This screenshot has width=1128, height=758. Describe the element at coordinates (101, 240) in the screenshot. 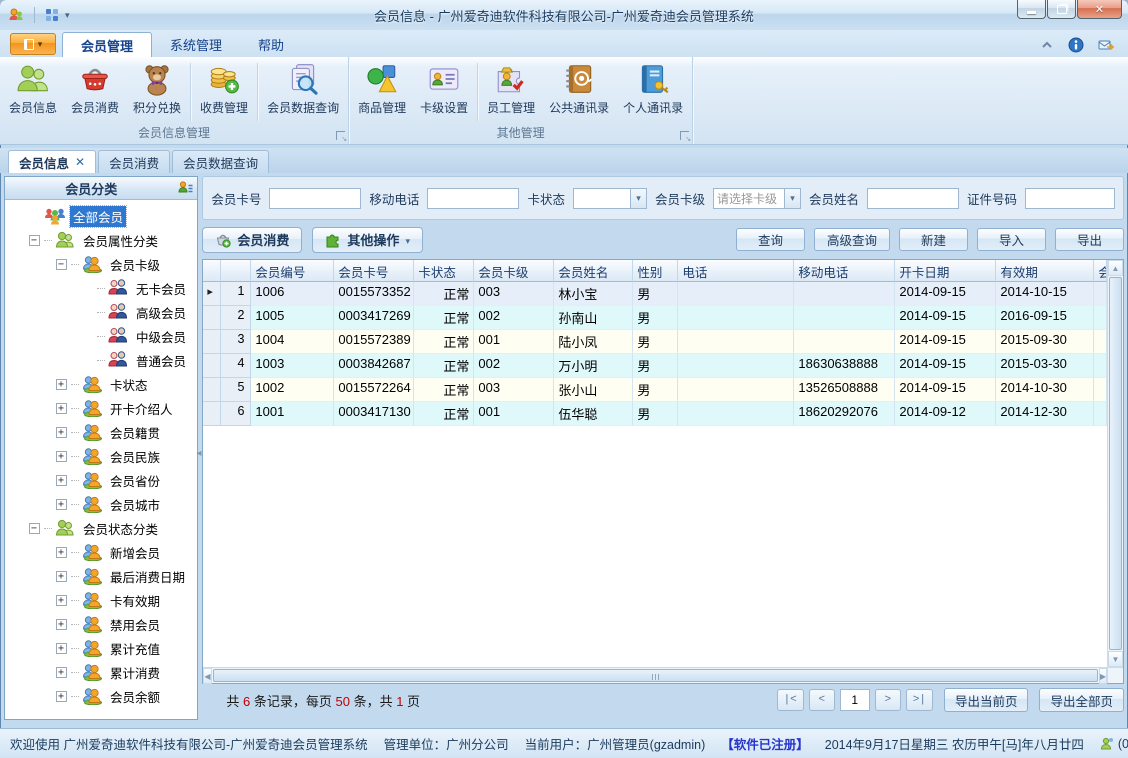

I see `tree-item-attribute-category: 会员属性分类` at that location.